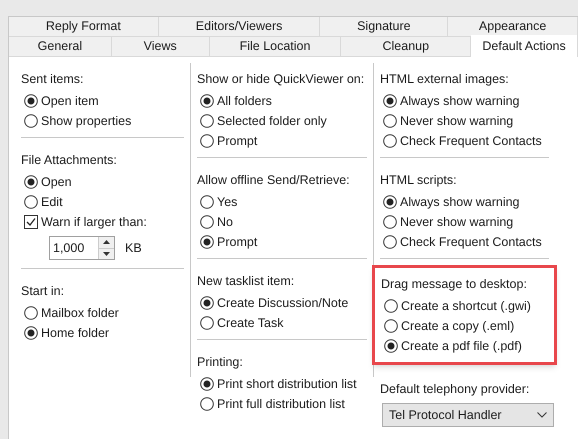  What do you see at coordinates (513, 27) in the screenshot?
I see `tab: Appearance` at bounding box center [513, 27].